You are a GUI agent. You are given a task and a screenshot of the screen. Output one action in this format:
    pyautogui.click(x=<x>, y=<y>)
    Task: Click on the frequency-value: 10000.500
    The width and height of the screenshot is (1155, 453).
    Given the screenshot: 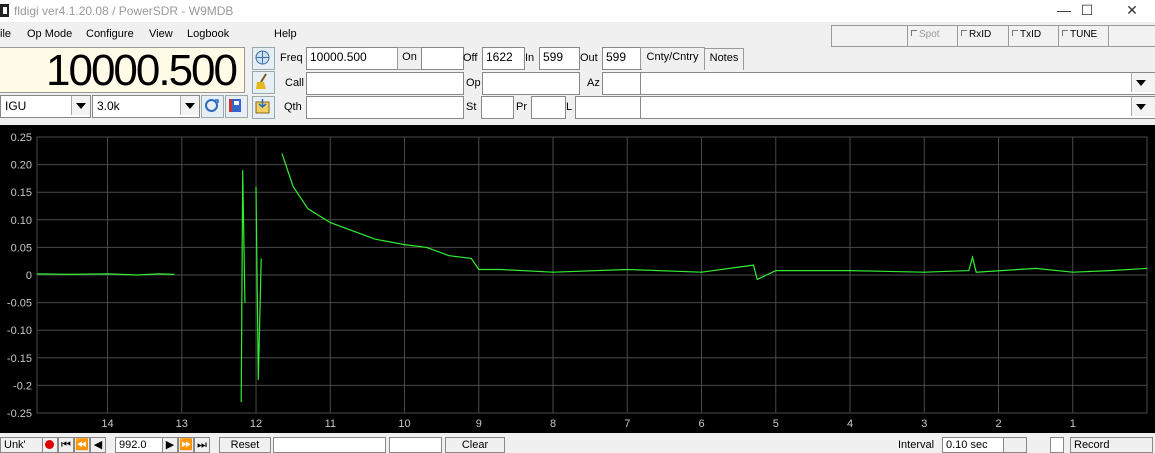 What is the action you would take?
    pyautogui.click(x=142, y=70)
    